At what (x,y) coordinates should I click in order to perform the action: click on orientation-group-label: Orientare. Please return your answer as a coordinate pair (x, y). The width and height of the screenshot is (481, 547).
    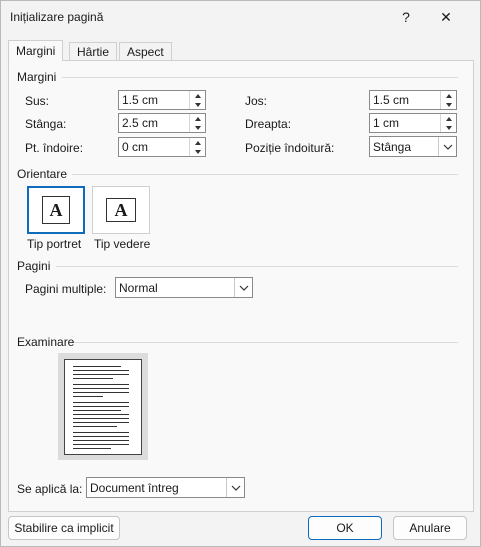
    Looking at the image, I should click on (42, 174).